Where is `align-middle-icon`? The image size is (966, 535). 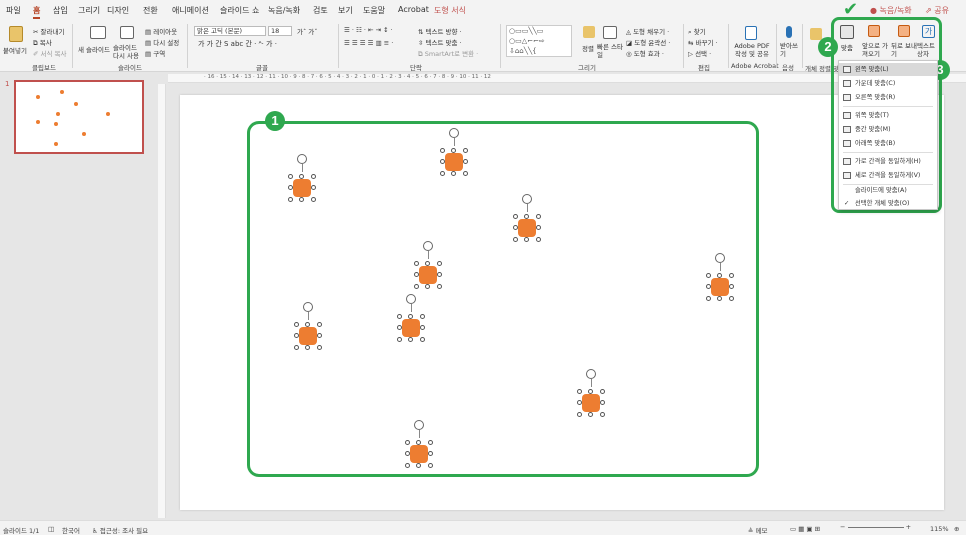
align-middle-icon is located at coordinates (847, 129).